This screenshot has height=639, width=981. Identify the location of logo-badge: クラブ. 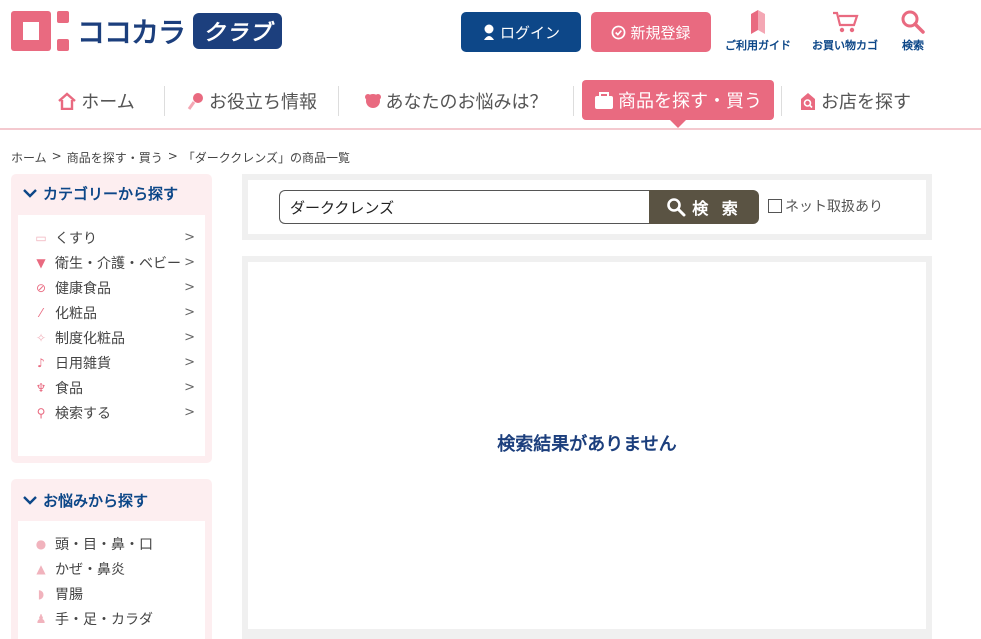
(238, 31).